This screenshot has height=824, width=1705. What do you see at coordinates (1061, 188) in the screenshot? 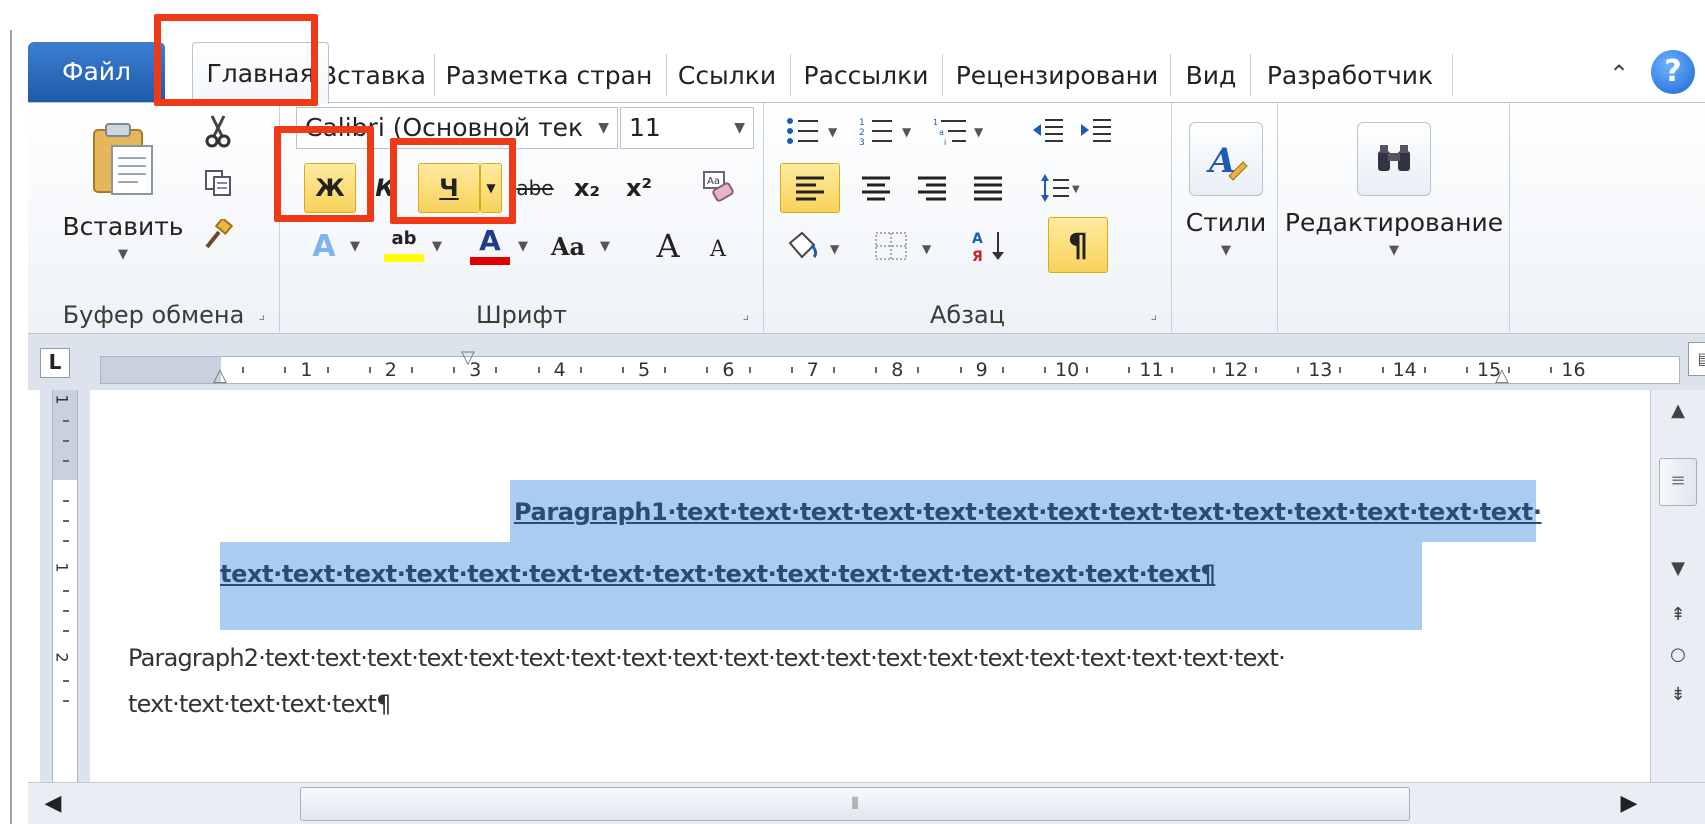
I see `line-spacing-icon: ▼` at bounding box center [1061, 188].